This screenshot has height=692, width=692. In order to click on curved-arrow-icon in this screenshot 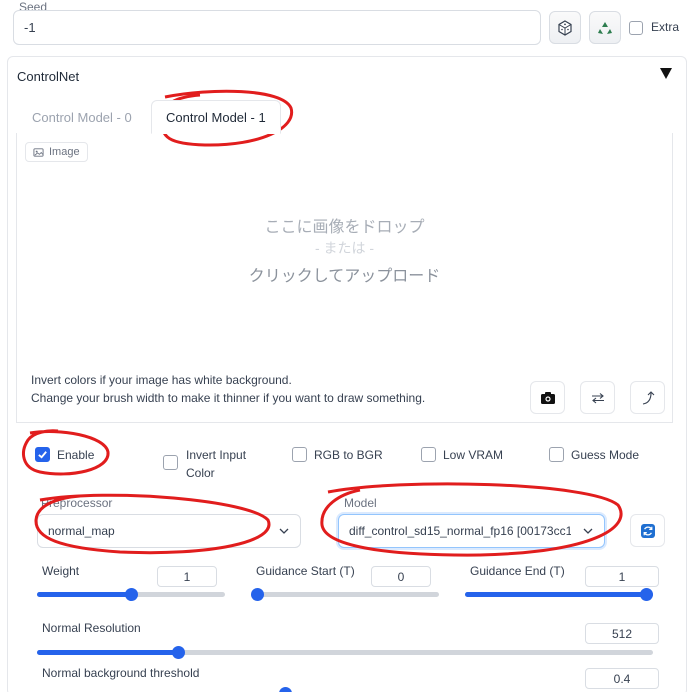, I will do `click(648, 397)`.